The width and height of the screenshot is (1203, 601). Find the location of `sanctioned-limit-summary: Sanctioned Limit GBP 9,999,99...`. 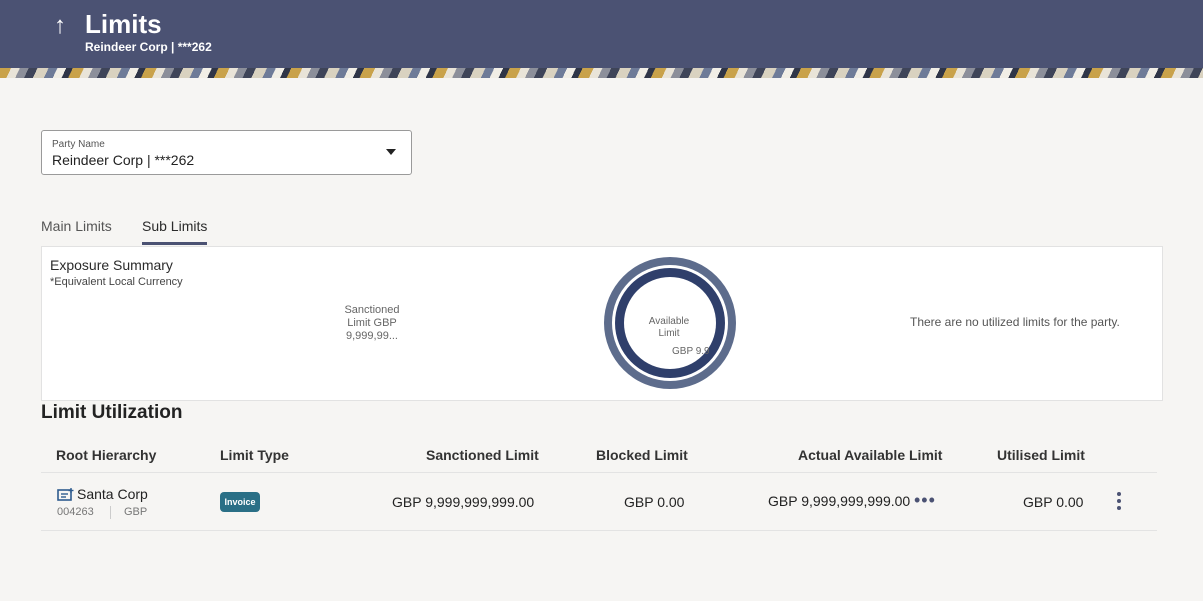

sanctioned-limit-summary: Sanctioned Limit GBP 9,999,99... is located at coordinates (372, 323).